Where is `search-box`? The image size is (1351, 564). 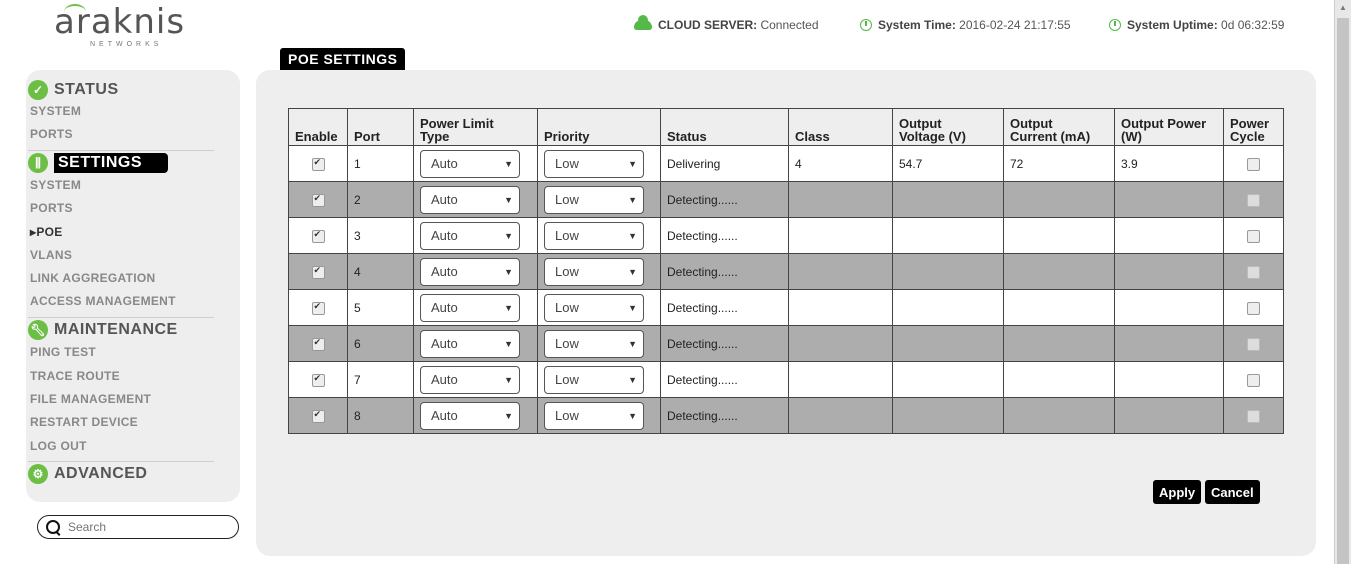
search-box is located at coordinates (138, 527).